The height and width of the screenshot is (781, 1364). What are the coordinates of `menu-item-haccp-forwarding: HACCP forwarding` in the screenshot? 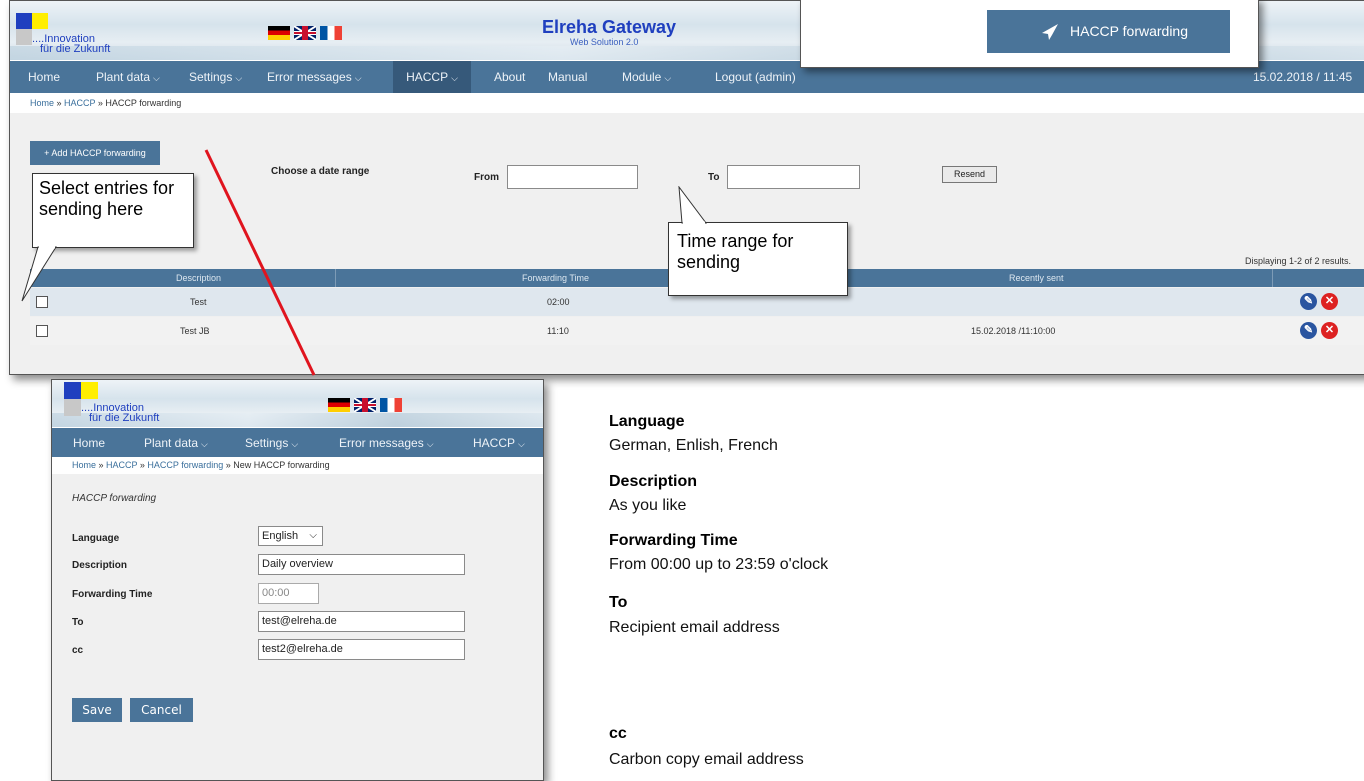 It's located at (1108, 31).